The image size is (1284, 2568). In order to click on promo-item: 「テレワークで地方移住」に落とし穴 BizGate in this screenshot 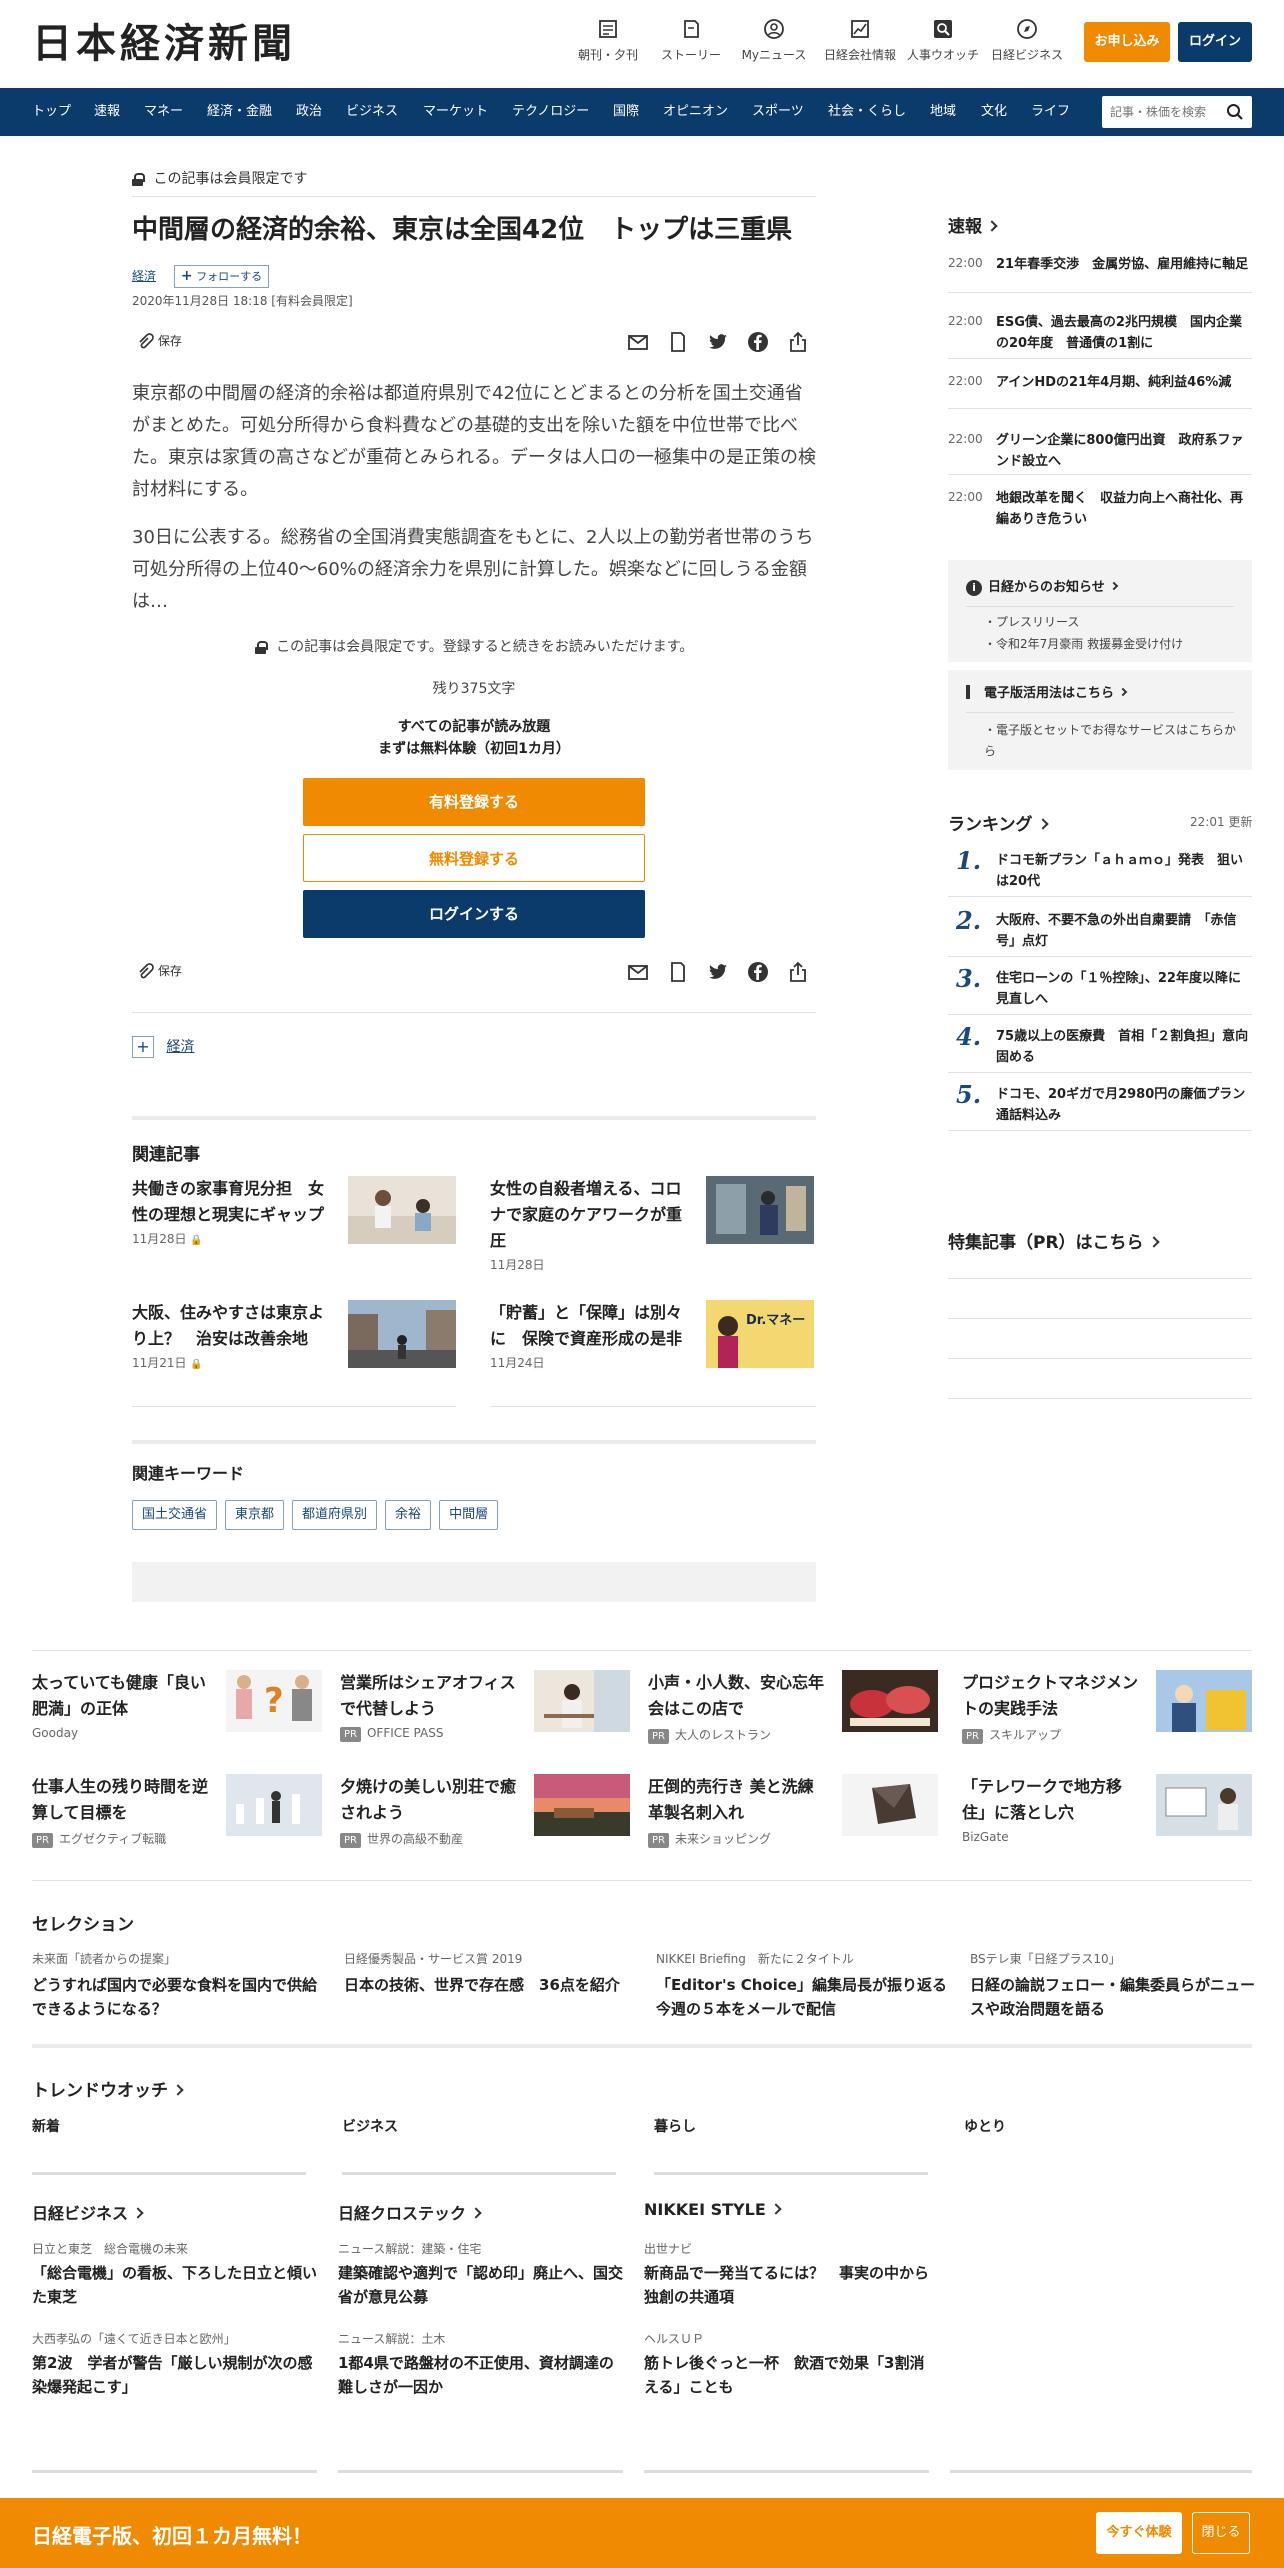, I will do `click(1107, 1814)`.